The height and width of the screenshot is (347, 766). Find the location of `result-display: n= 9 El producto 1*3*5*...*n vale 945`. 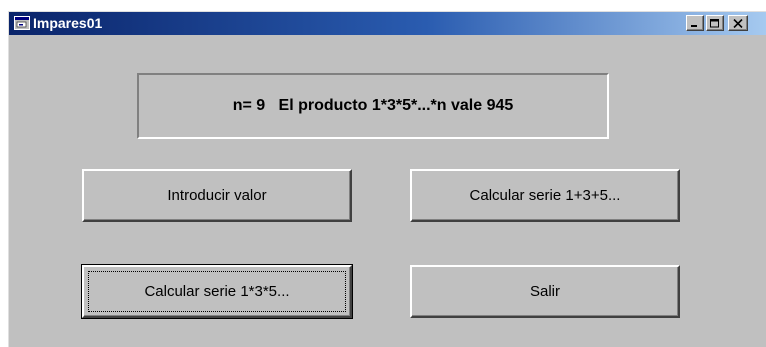

result-display: n= 9 El producto 1*3*5*...*n vale 945 is located at coordinates (373, 106).